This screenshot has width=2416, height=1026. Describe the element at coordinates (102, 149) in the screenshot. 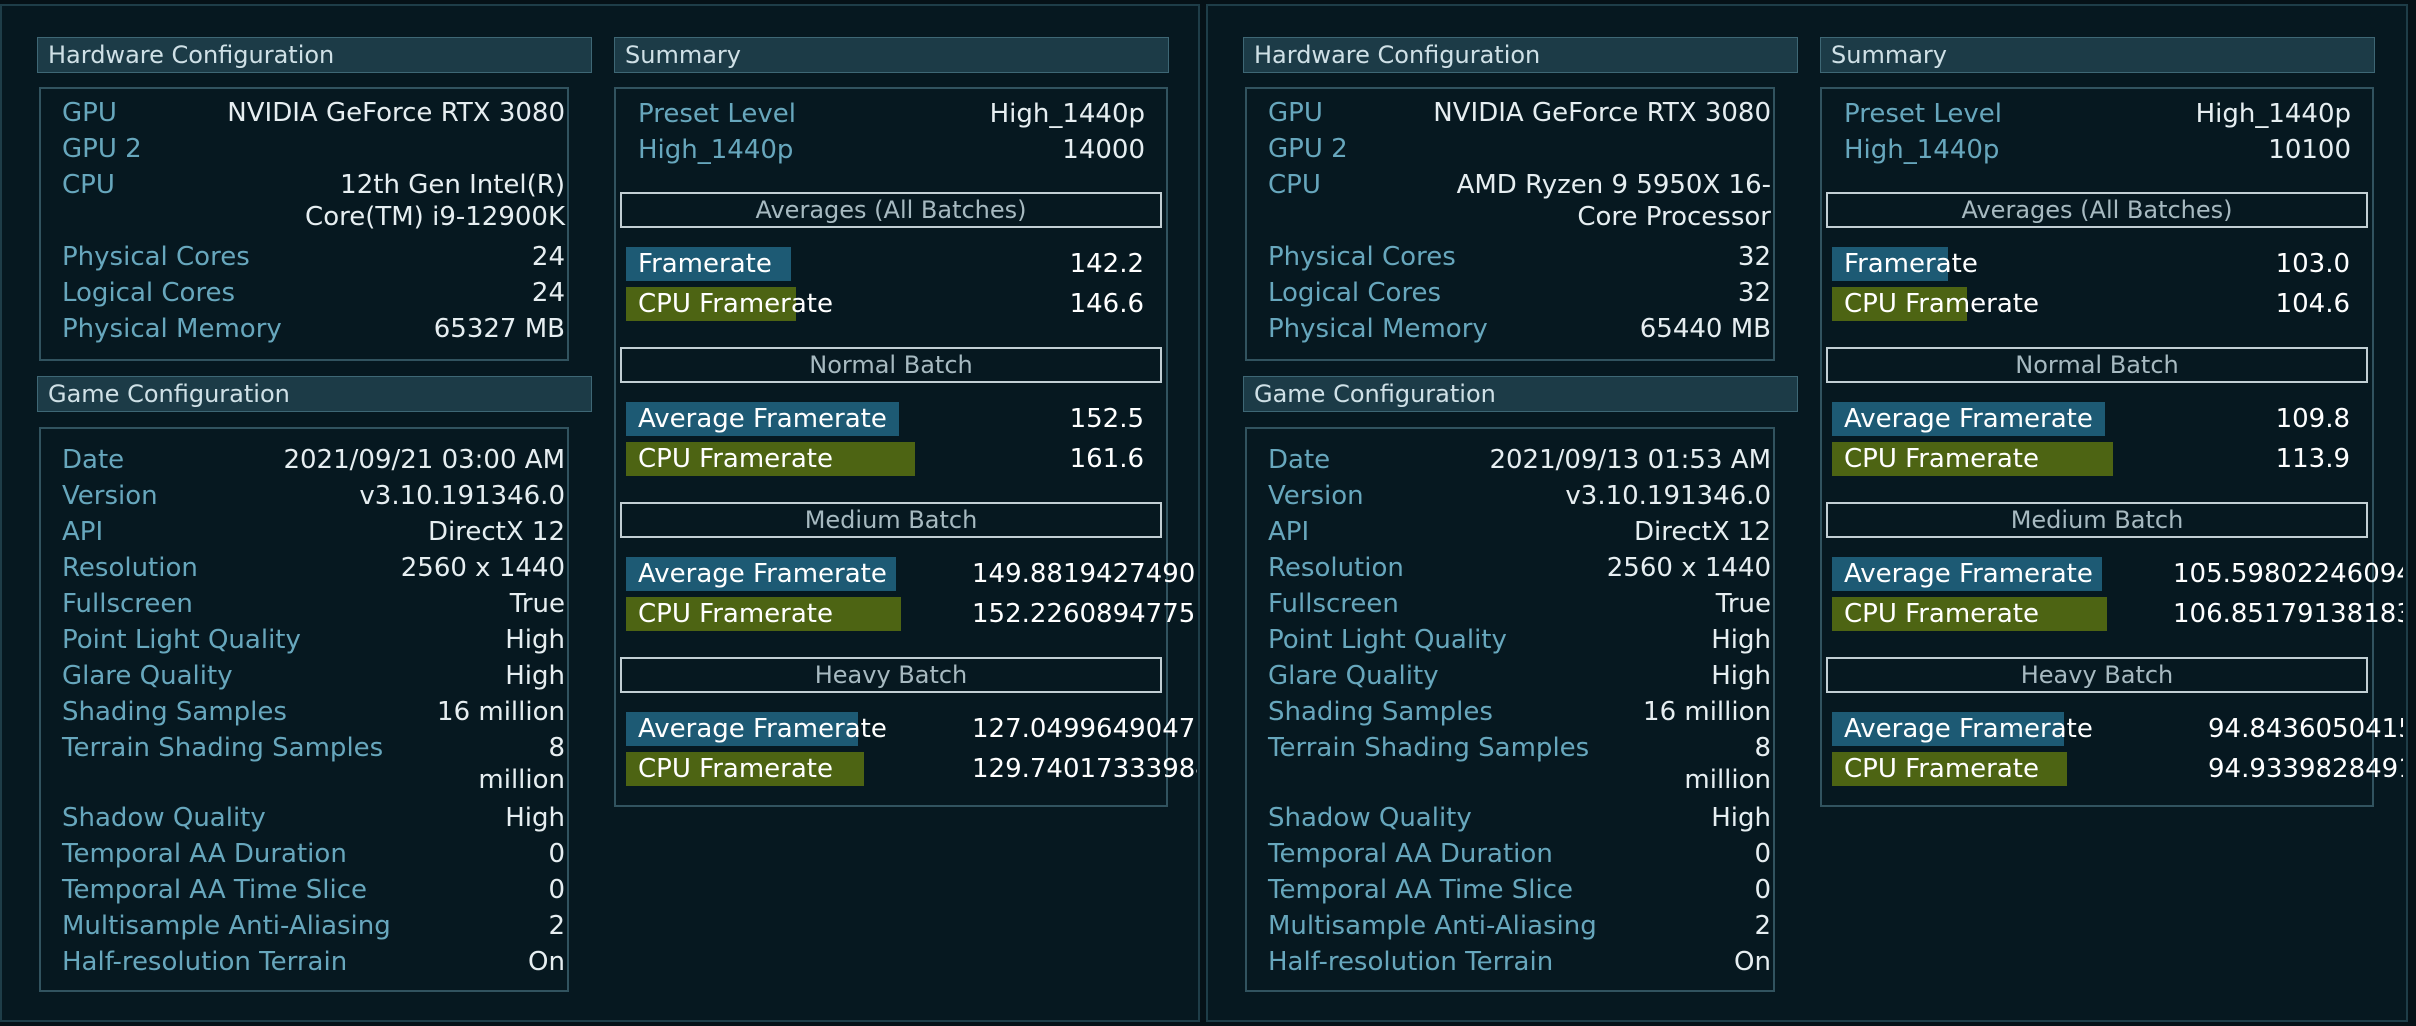

I see `hw-key: GPU 2` at that location.